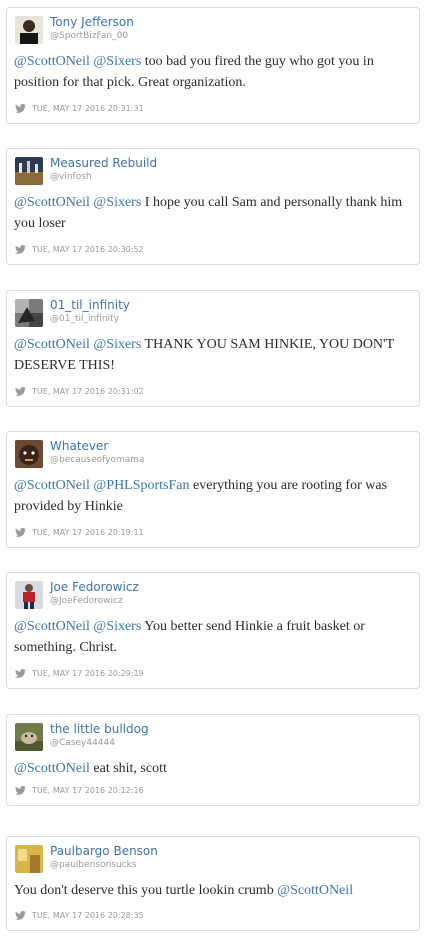 This screenshot has height=941, width=428. I want to click on author-name: Paulbargo Benson, so click(104, 851).